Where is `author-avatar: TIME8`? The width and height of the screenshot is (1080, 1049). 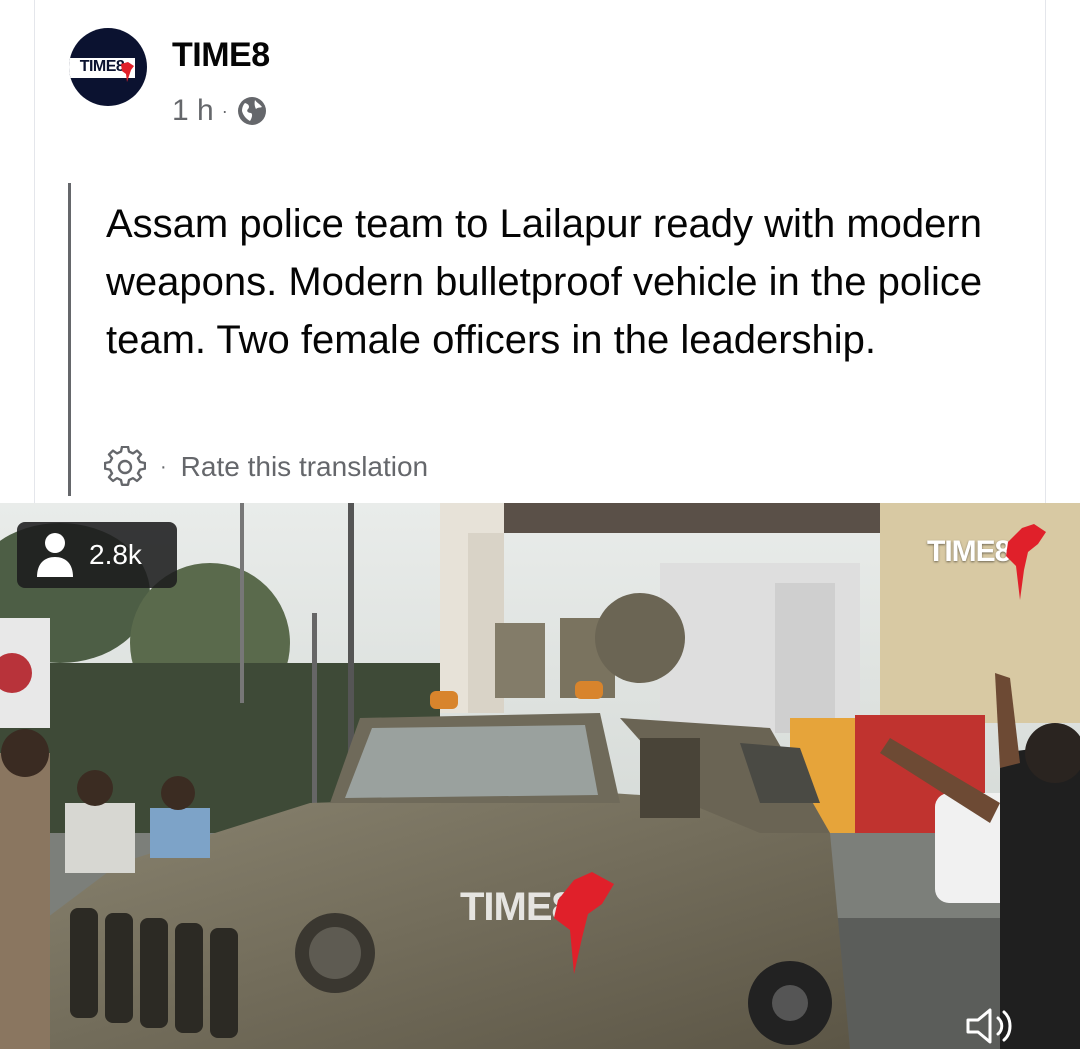
author-avatar: TIME8 is located at coordinates (108, 67).